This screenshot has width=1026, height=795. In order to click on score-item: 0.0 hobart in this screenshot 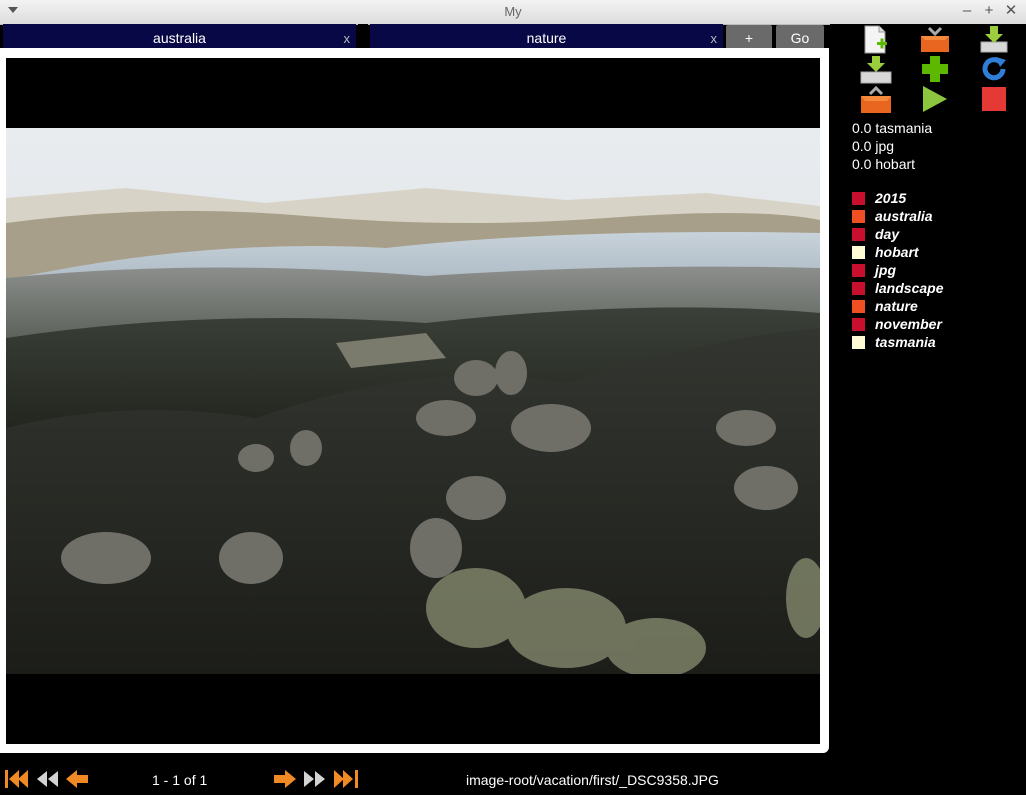, I will do `click(884, 164)`.